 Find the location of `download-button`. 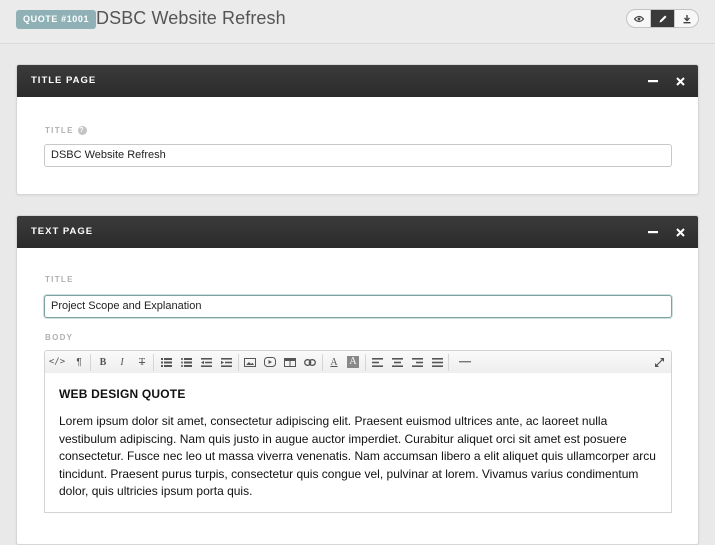

download-button is located at coordinates (686, 18).